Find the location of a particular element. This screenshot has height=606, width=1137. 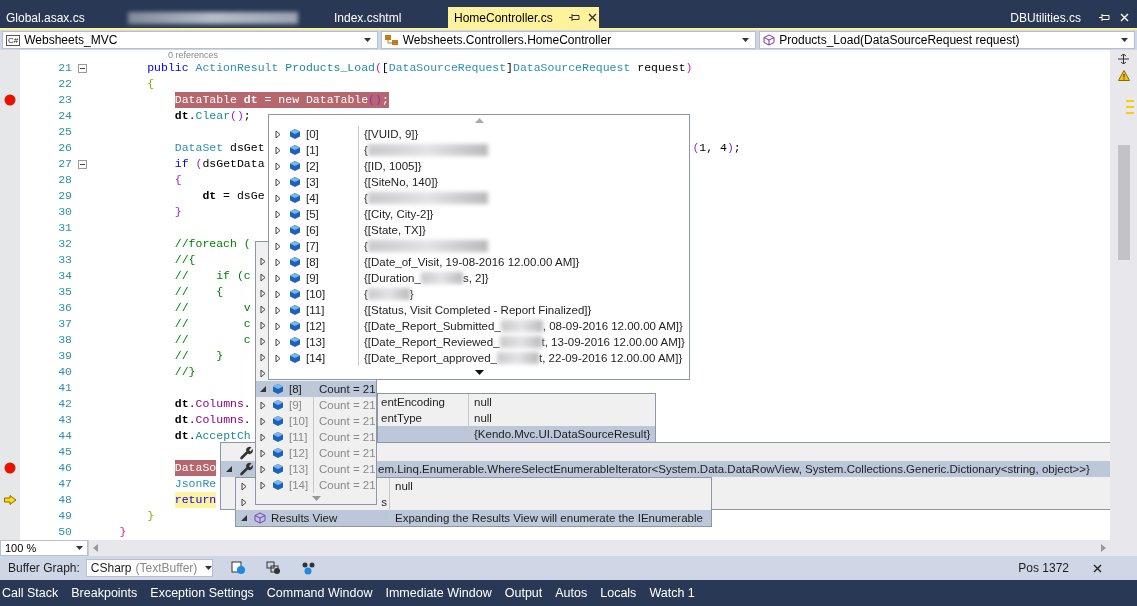

variable-name: [8] is located at coordinates (312, 262).